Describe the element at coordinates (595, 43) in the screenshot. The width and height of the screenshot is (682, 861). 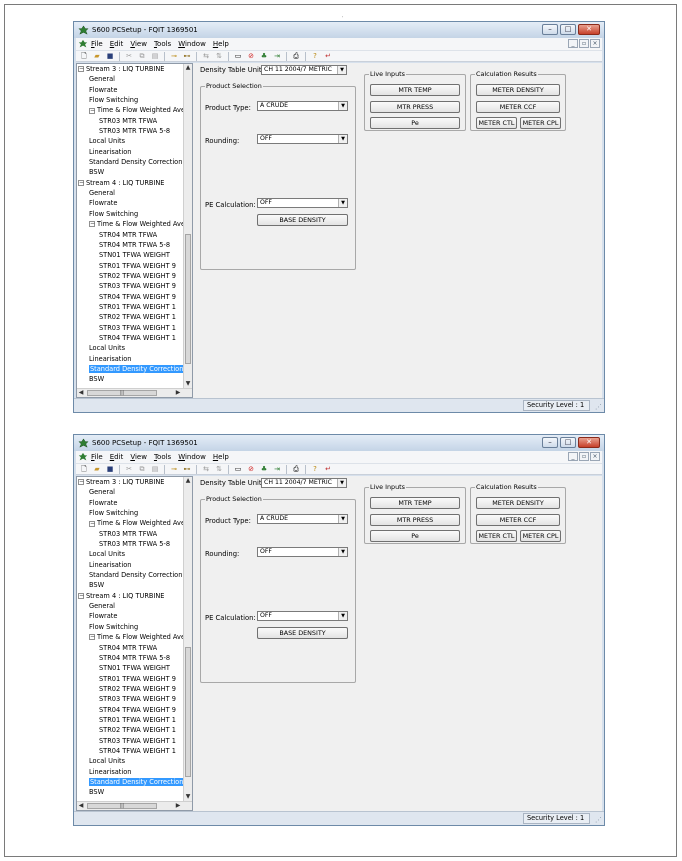
I see `doc-close-button: ×` at that location.